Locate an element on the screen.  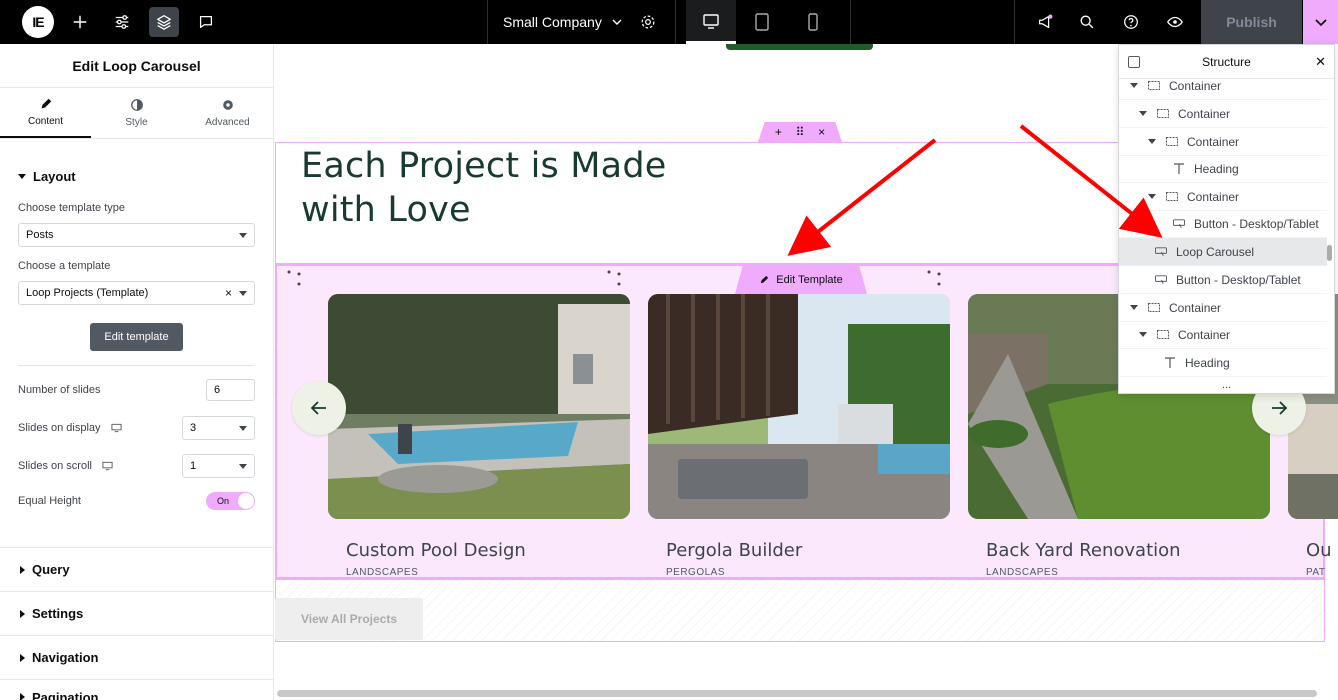
add-icon: + is located at coordinates (778, 132).